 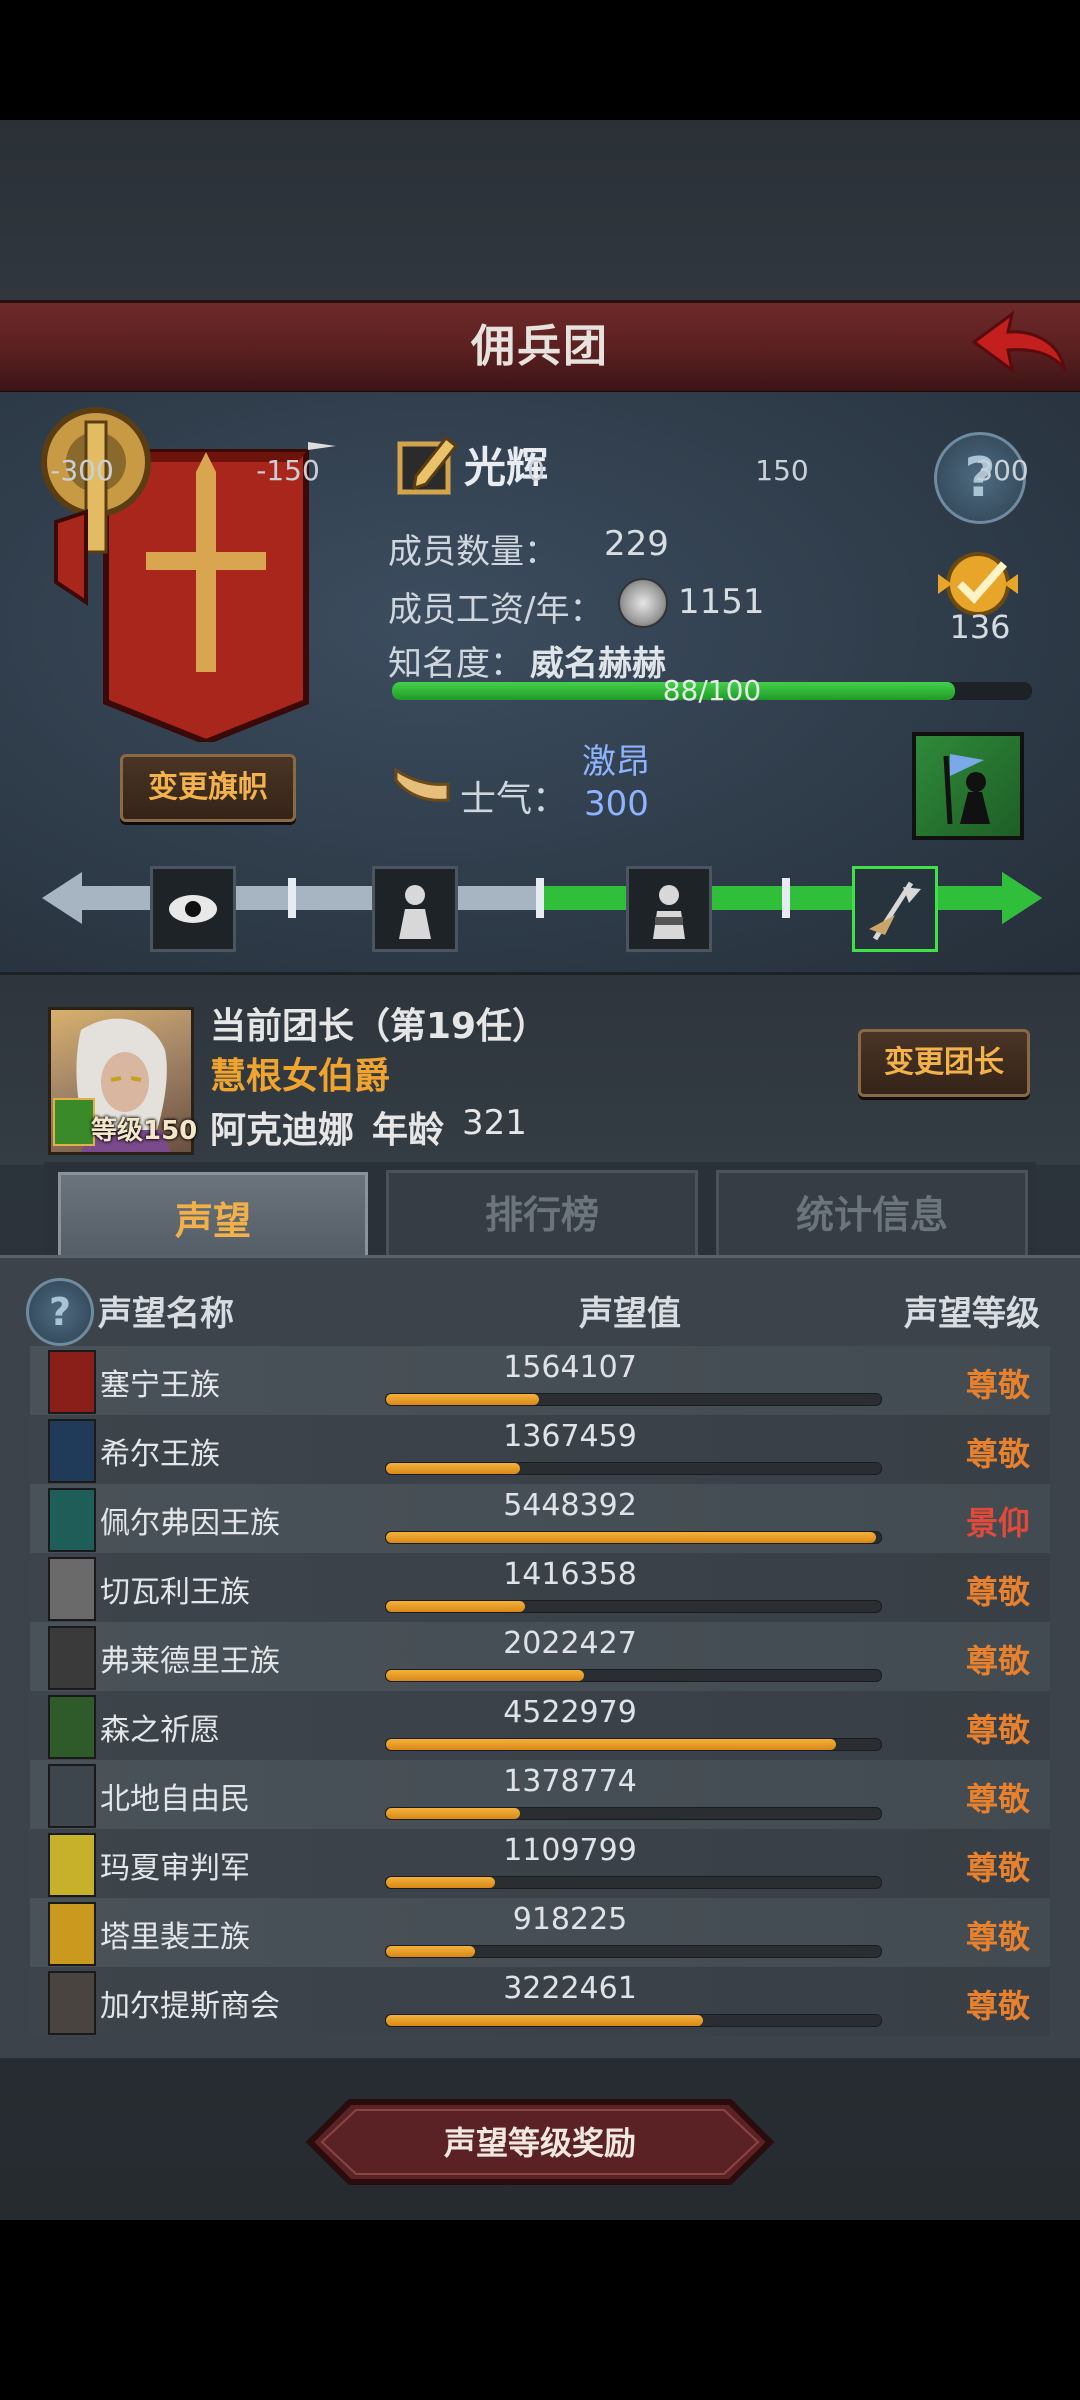 I want to click on war-horn-icon, so click(x=422, y=784).